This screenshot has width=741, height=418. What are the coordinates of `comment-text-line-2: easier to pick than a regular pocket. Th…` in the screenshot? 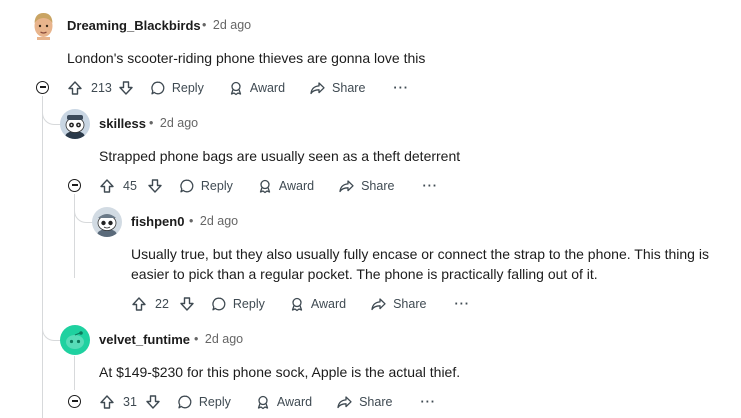 It's located at (364, 274).